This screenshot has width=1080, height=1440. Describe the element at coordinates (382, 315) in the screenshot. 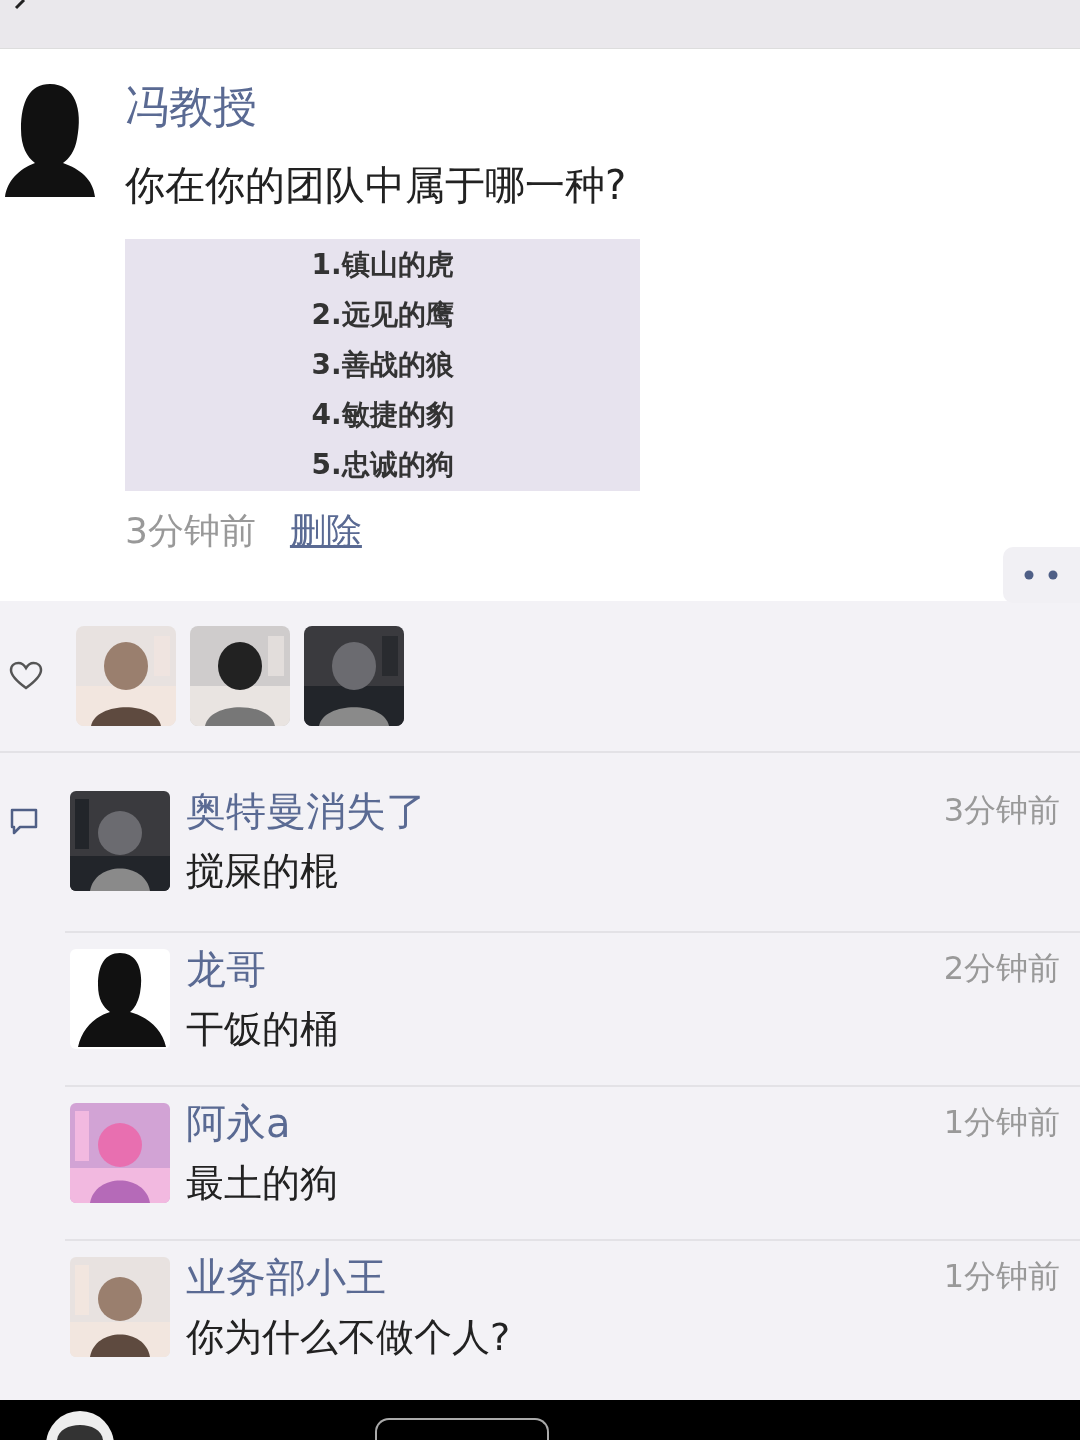

I see `list-item-text: 2.远见的鹰` at that location.